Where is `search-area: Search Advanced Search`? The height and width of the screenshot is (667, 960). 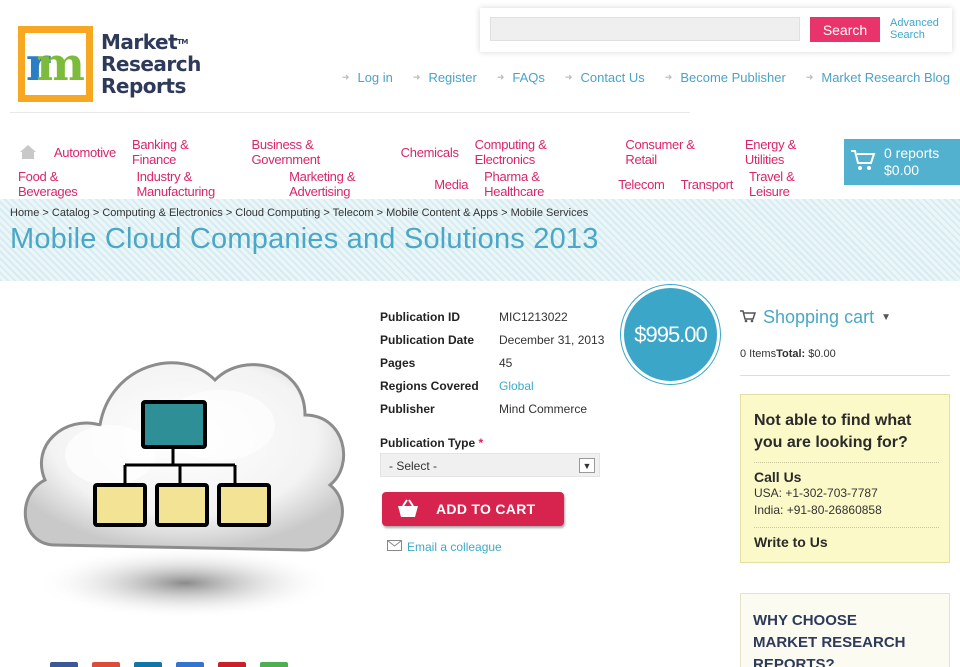
search-area: Search Advanced Search is located at coordinates (716, 30).